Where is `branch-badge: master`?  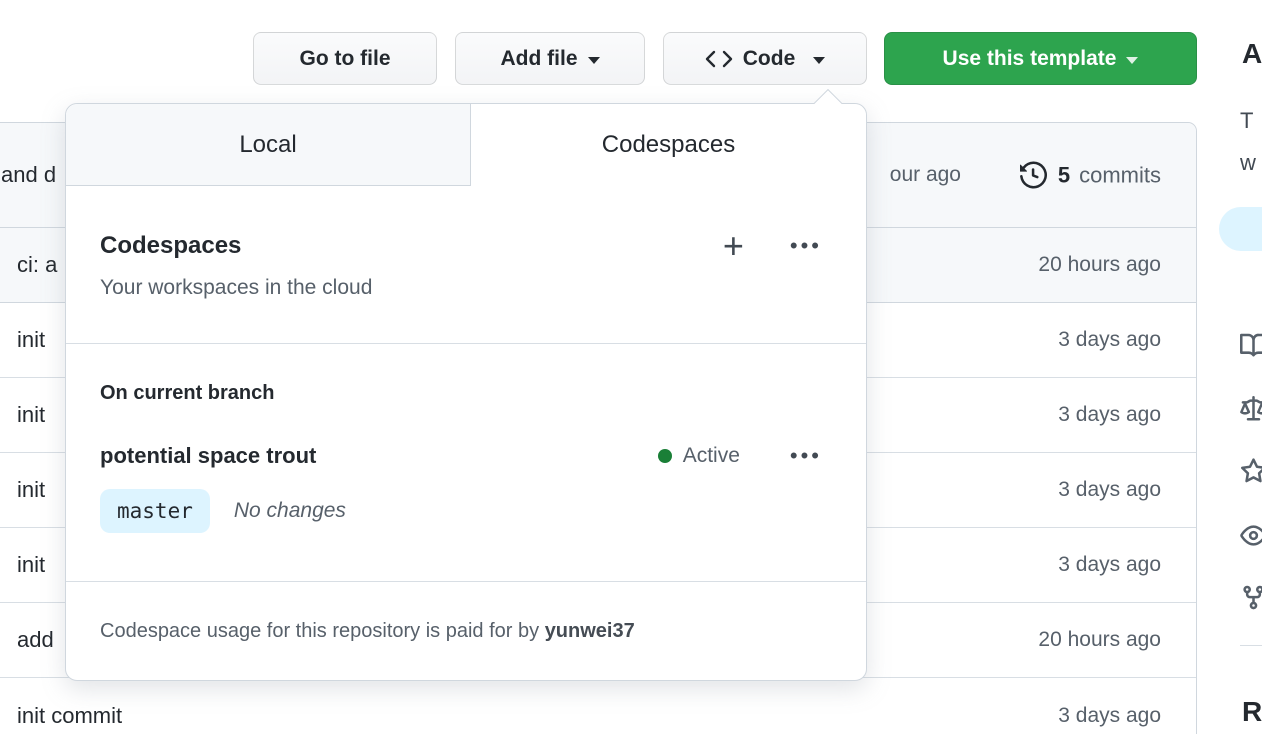 branch-badge: master is located at coordinates (155, 511).